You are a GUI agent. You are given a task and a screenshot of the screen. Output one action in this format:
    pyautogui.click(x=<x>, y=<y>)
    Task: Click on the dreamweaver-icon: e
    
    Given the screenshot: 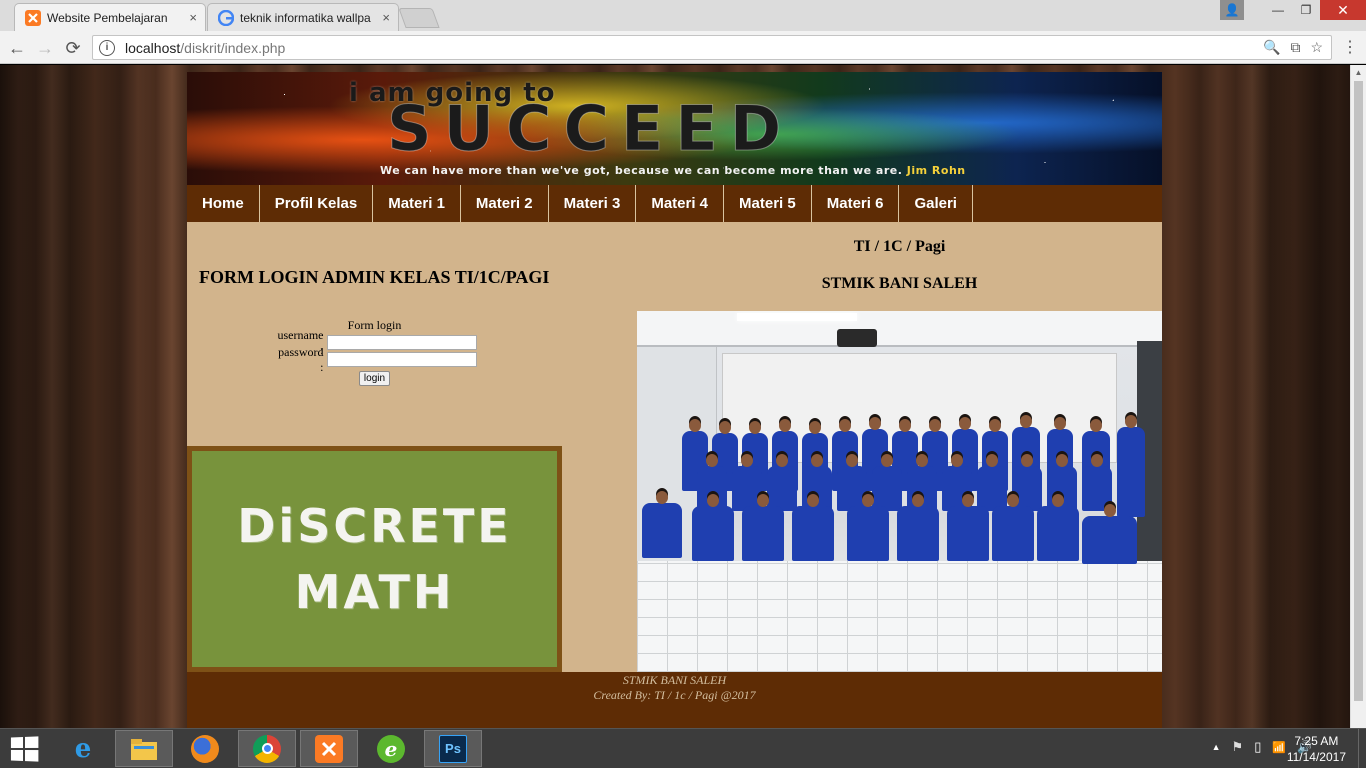 What is the action you would take?
    pyautogui.click(x=391, y=748)
    